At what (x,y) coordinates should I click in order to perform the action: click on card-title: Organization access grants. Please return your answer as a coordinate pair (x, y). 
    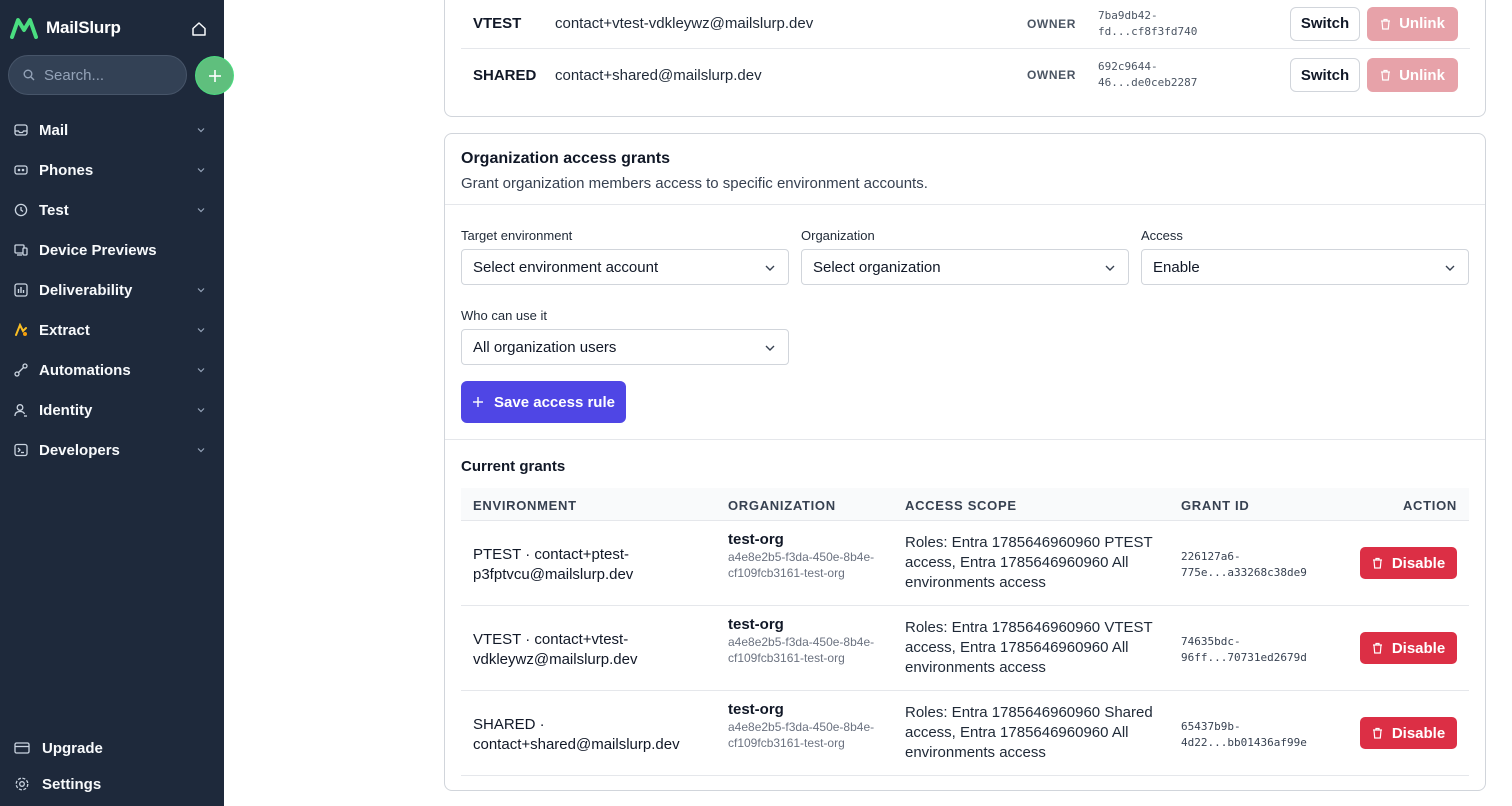
    Looking at the image, I should click on (565, 158).